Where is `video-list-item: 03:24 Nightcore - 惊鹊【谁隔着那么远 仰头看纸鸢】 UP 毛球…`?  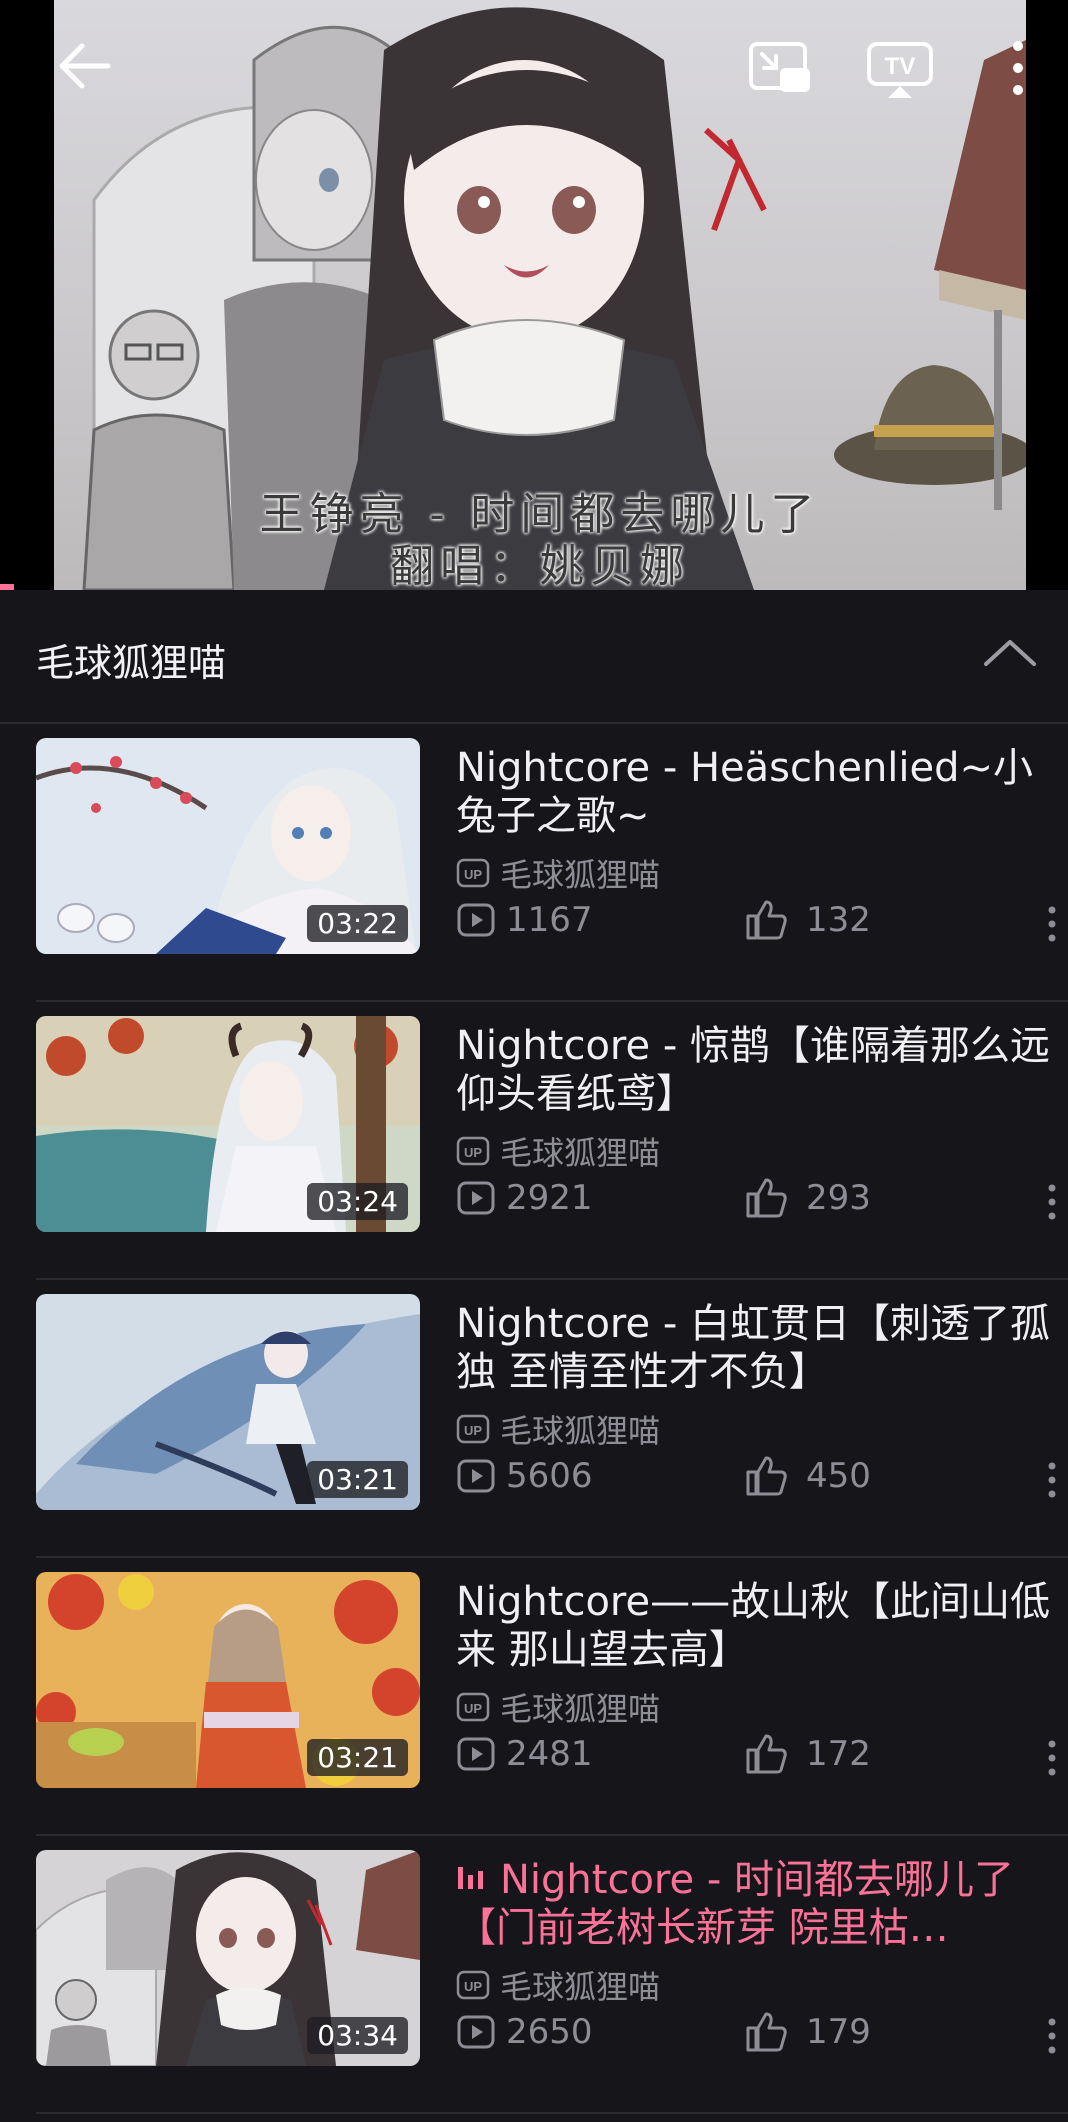
video-list-item: 03:24 Nightcore - 惊鹊【谁隔着那么远 仰头看纸鸢】 UP 毛球… is located at coordinates (552, 1141).